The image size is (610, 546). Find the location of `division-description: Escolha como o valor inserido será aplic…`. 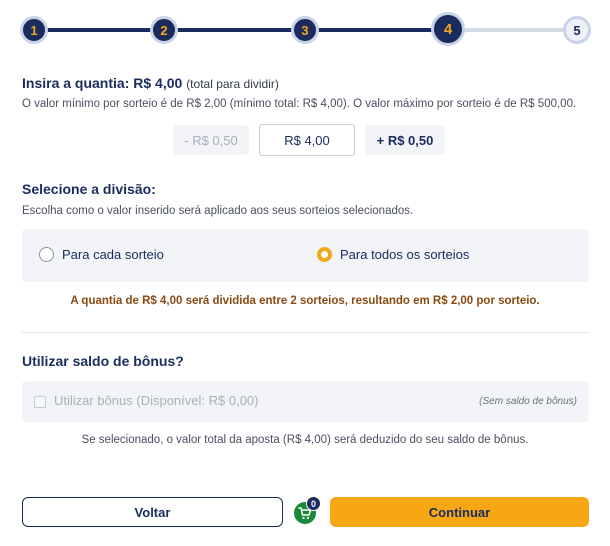

division-description: Escolha como o valor inserido será aplic… is located at coordinates (218, 211).